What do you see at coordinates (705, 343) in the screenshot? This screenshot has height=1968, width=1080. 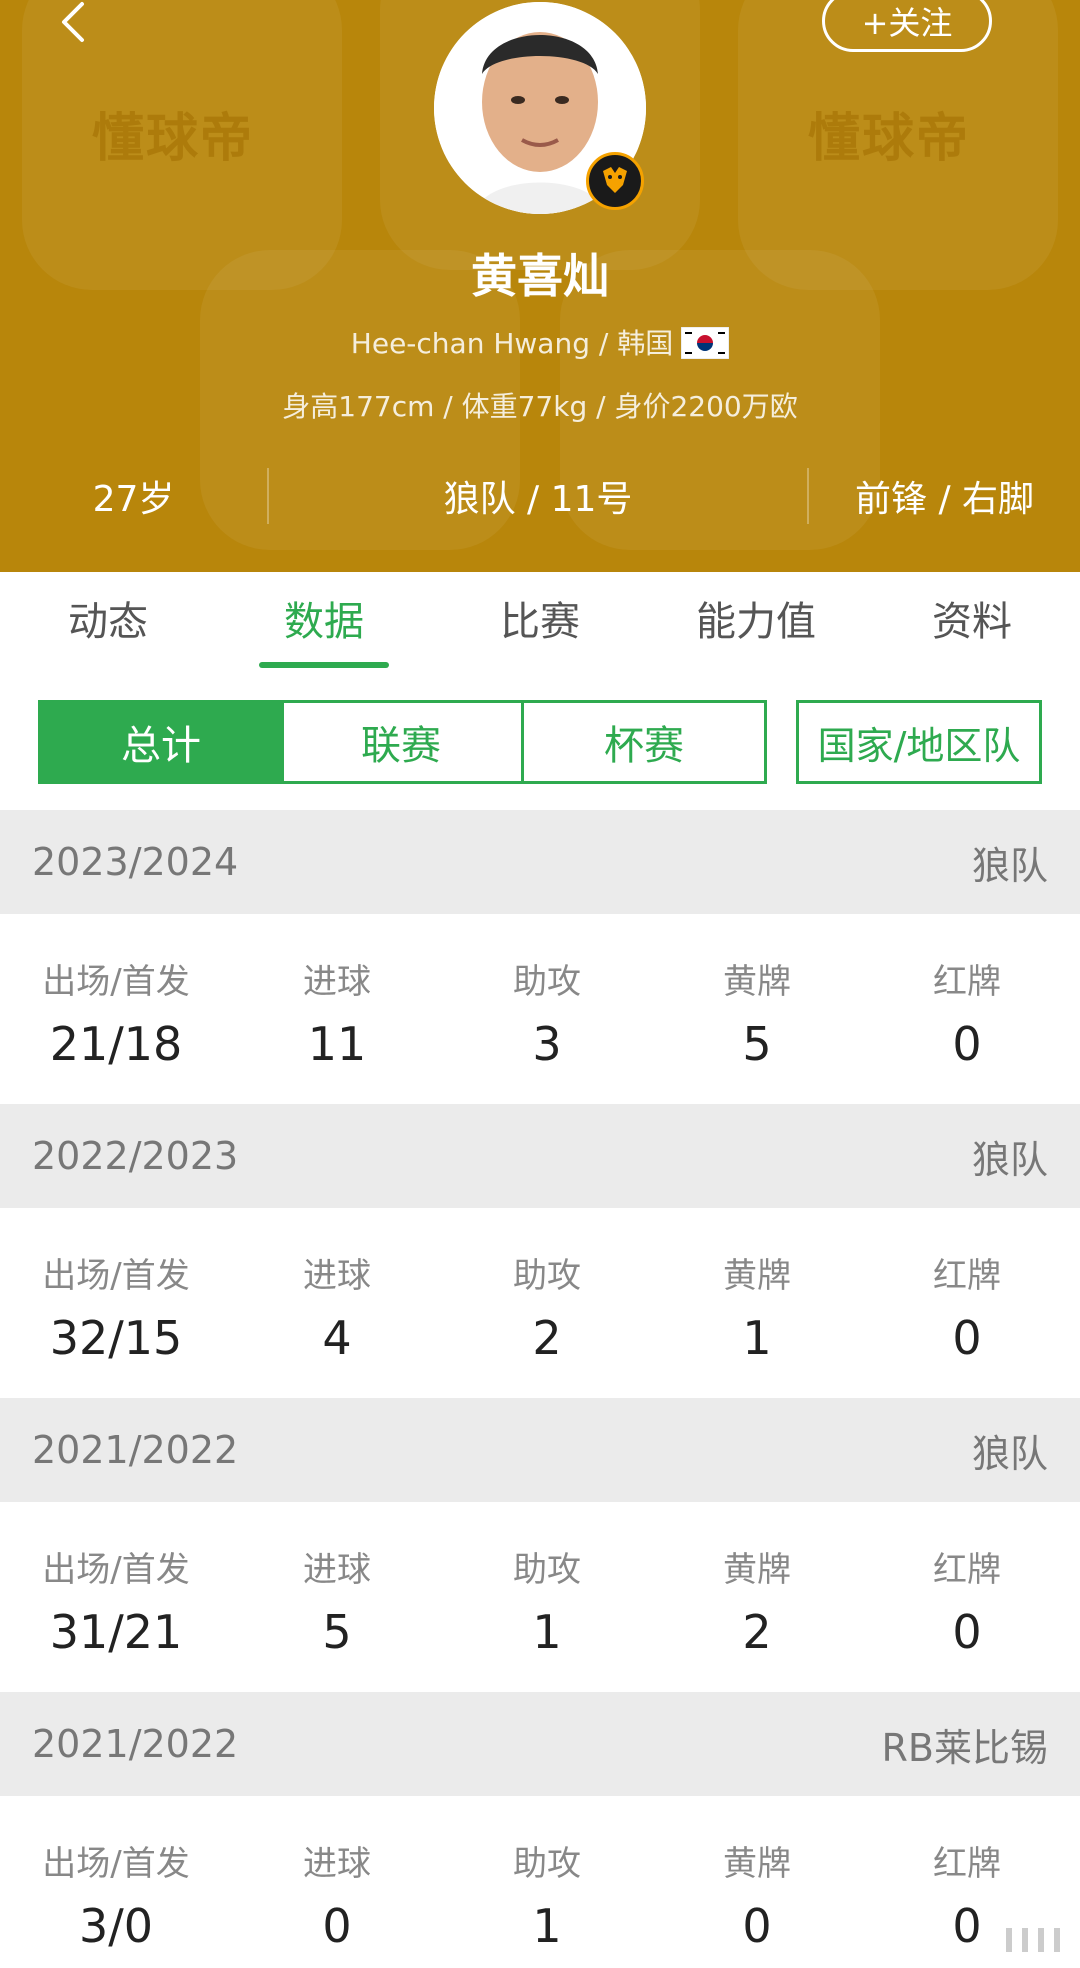 I see `korea-flag-icon` at bounding box center [705, 343].